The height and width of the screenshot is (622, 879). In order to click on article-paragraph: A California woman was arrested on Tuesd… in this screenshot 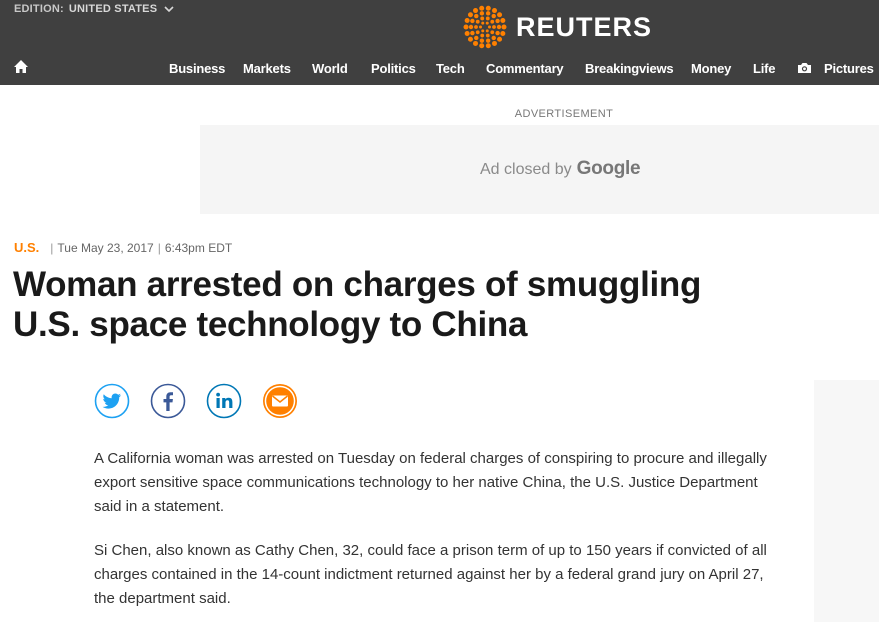, I will do `click(430, 482)`.